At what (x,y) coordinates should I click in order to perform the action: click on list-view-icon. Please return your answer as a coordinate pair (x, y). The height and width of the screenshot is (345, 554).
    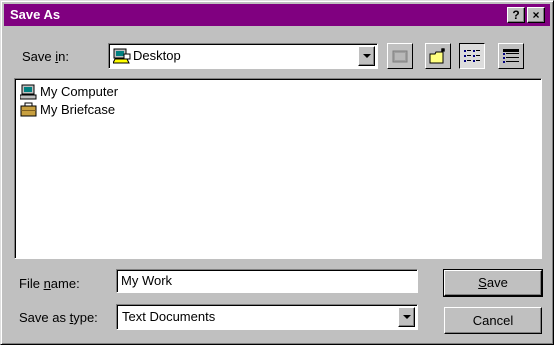
    Looking at the image, I should click on (472, 56).